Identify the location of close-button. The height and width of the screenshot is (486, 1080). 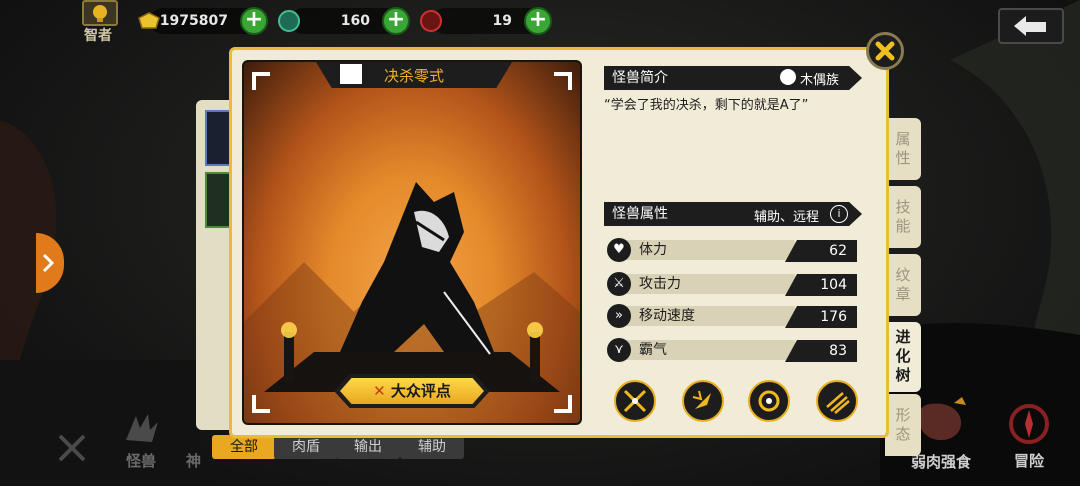
(885, 51).